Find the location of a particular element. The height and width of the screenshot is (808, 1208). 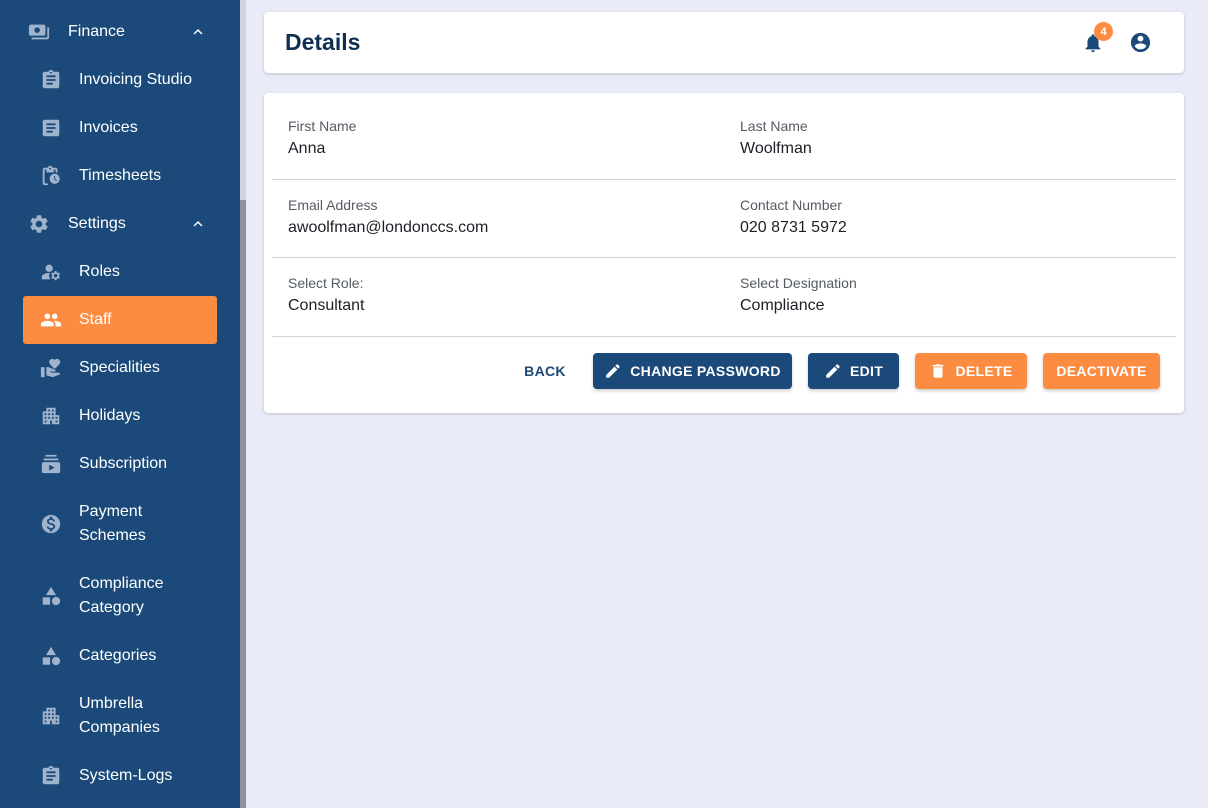

delete-label: DELETE is located at coordinates (984, 371).